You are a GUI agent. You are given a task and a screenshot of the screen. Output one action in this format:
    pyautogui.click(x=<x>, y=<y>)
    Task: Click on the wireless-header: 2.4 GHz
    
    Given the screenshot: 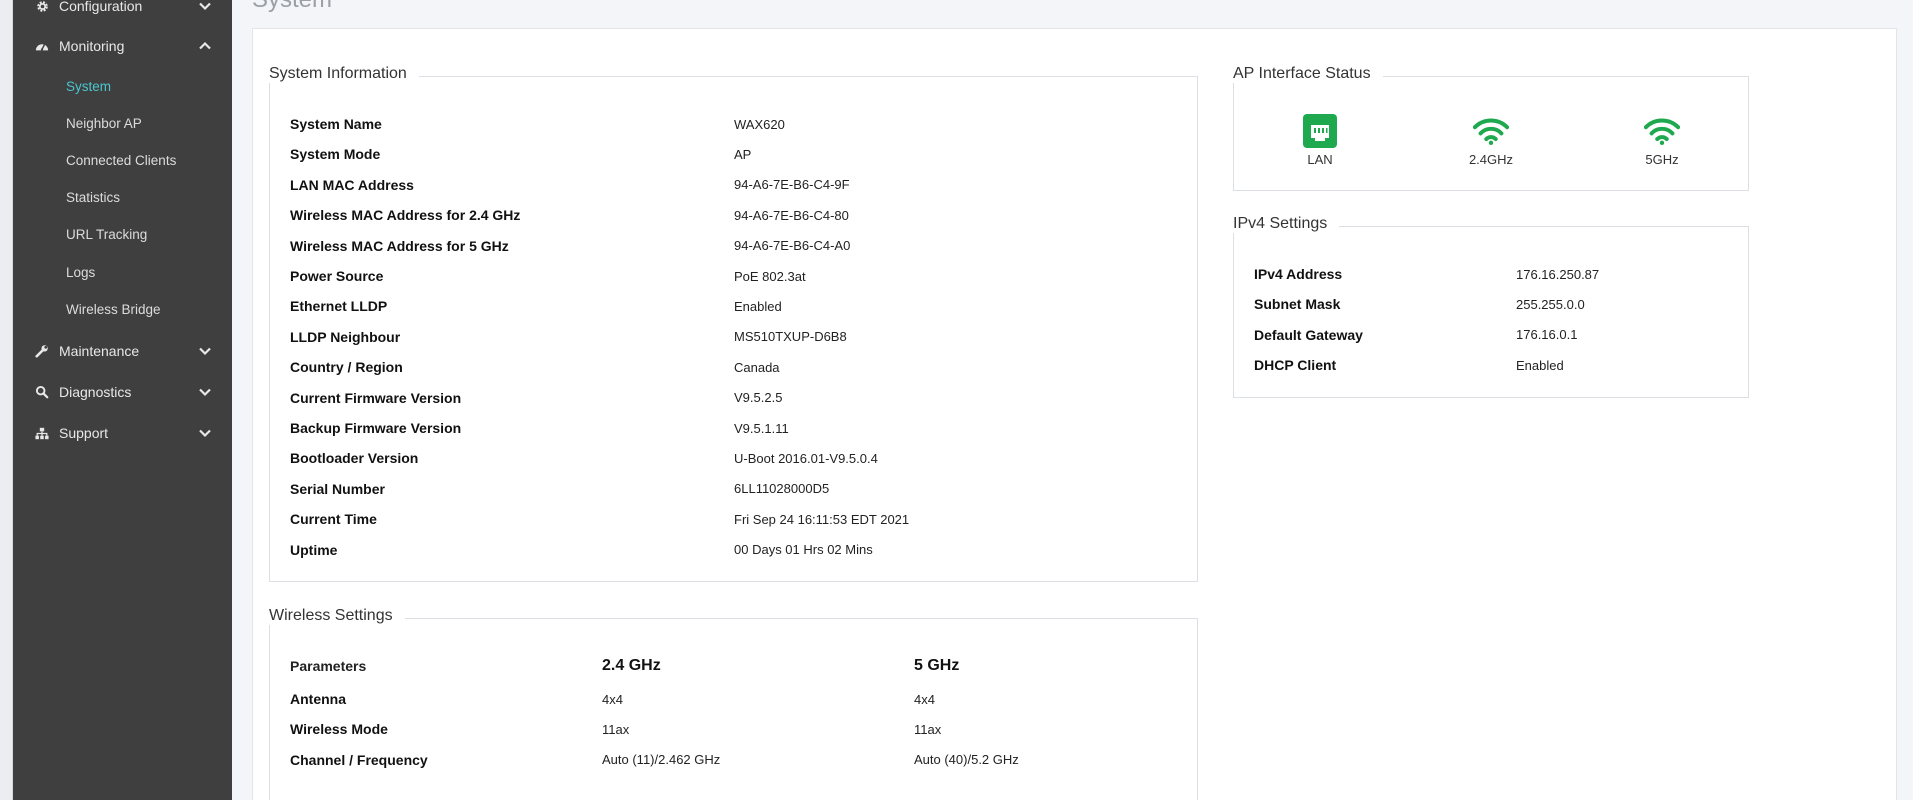 What is the action you would take?
    pyautogui.click(x=631, y=665)
    